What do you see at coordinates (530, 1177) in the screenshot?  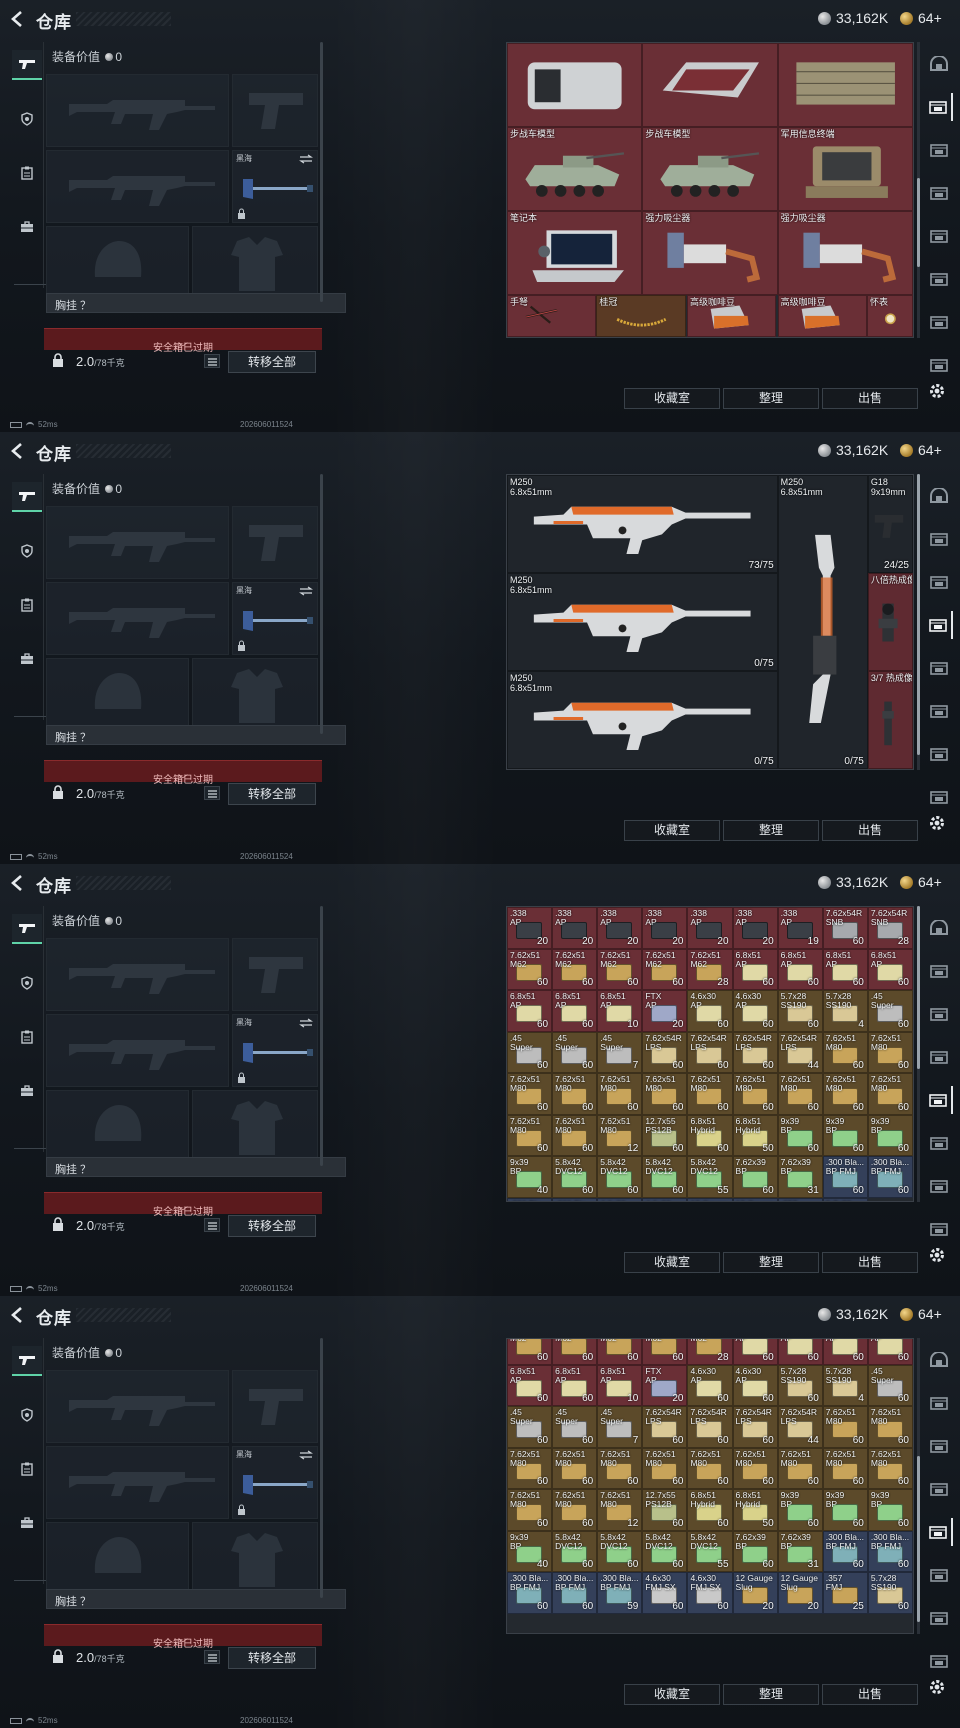 I see `ammo-stack: 9x39 BP 40` at bounding box center [530, 1177].